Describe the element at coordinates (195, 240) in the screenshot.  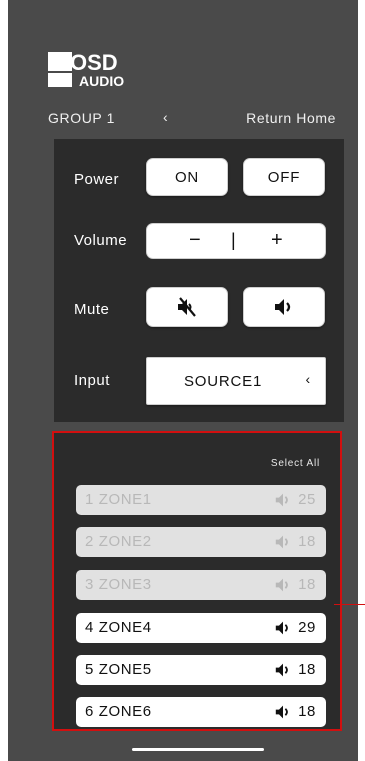
I see `volume-down-button: −` at that location.